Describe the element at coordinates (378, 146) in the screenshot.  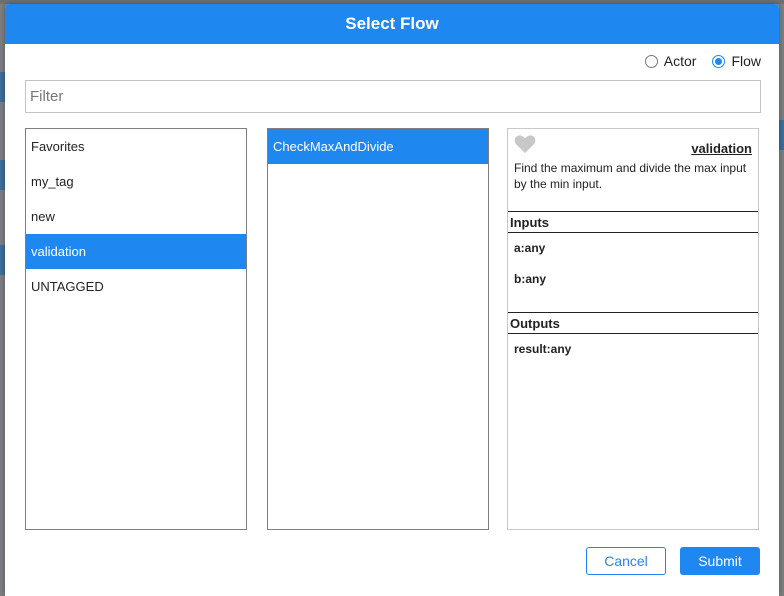
I see `flow-item-checkmaxanddivide: CheckMaxAndDivide` at that location.